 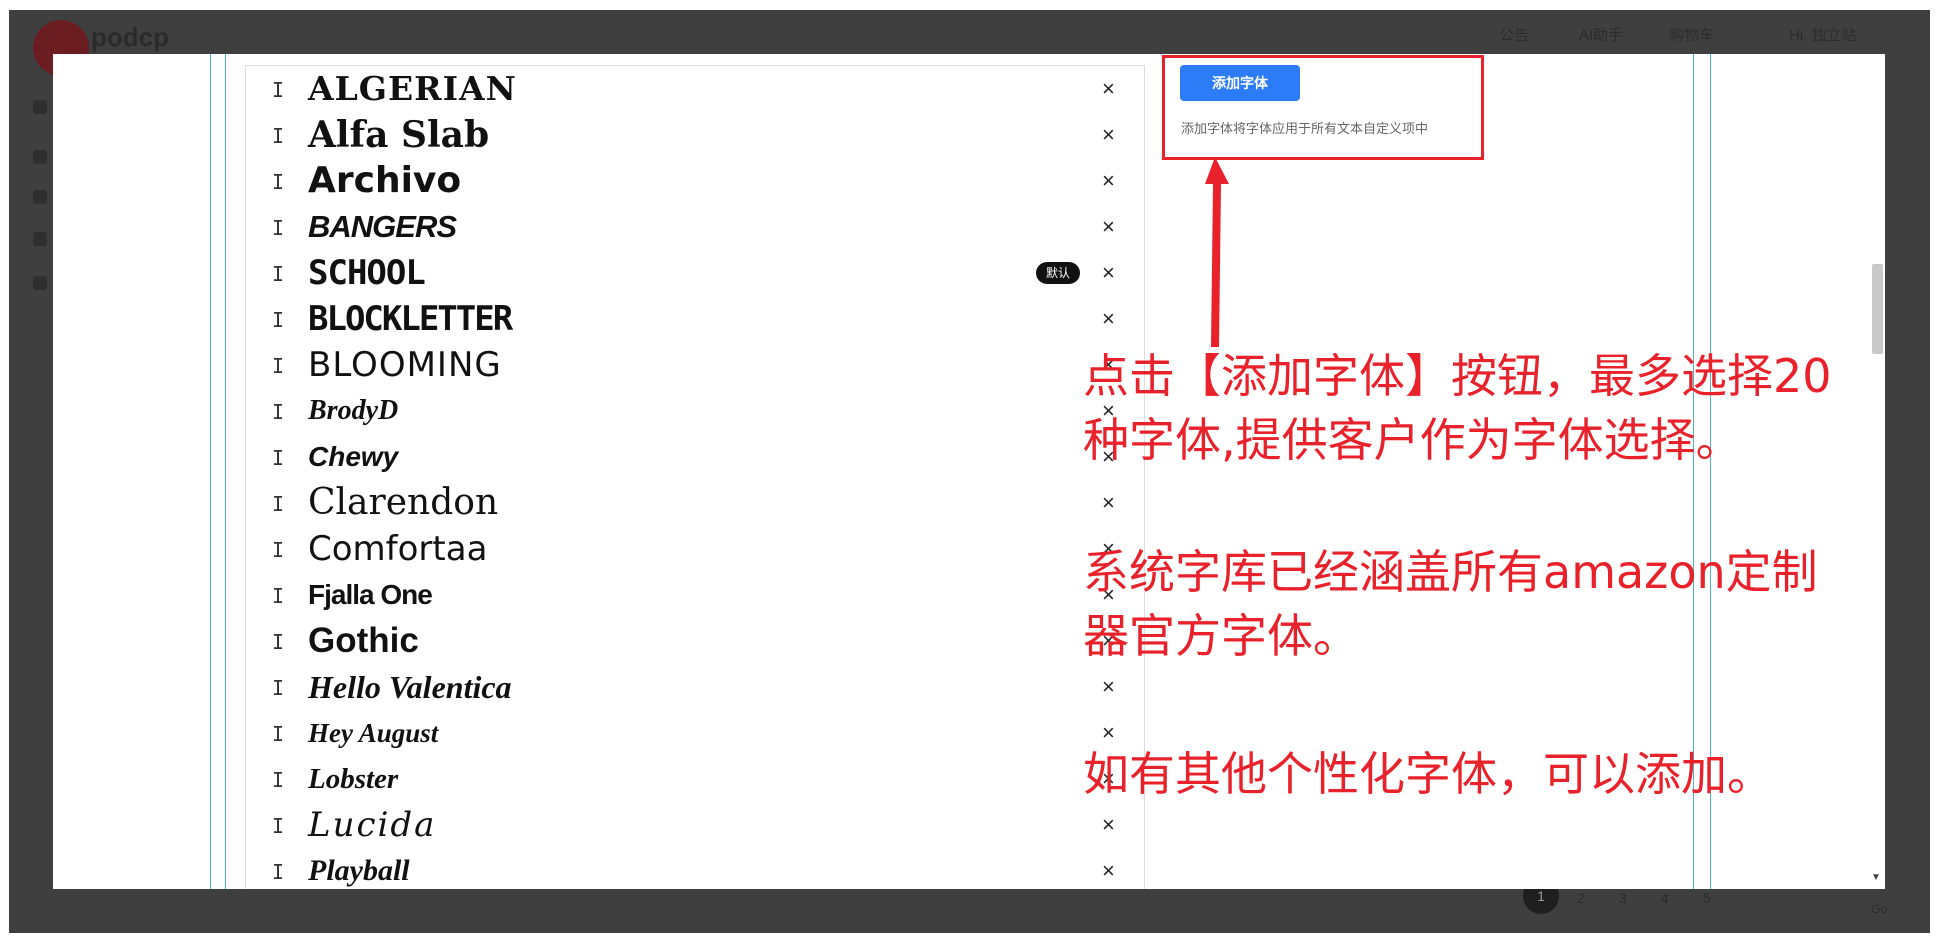 I want to click on nav-user: Hi, 独立站, so click(x=1823, y=34).